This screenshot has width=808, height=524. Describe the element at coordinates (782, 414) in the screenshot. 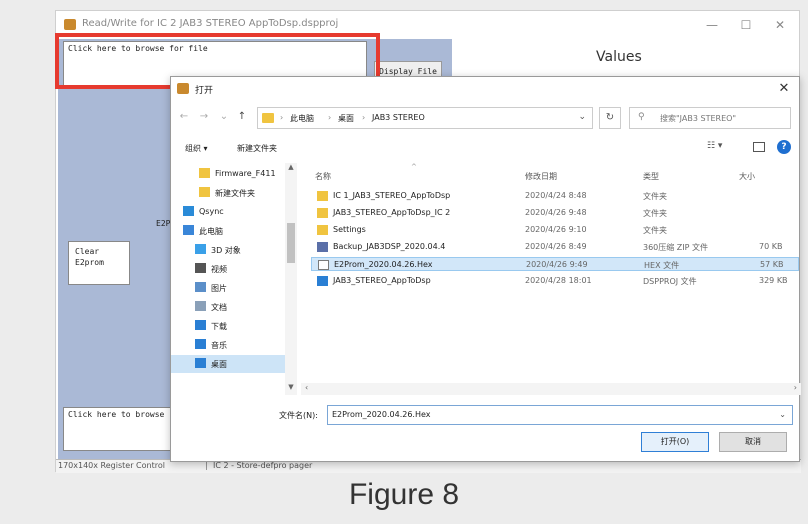

I see `filename-dropdown-icon: ⌄` at that location.